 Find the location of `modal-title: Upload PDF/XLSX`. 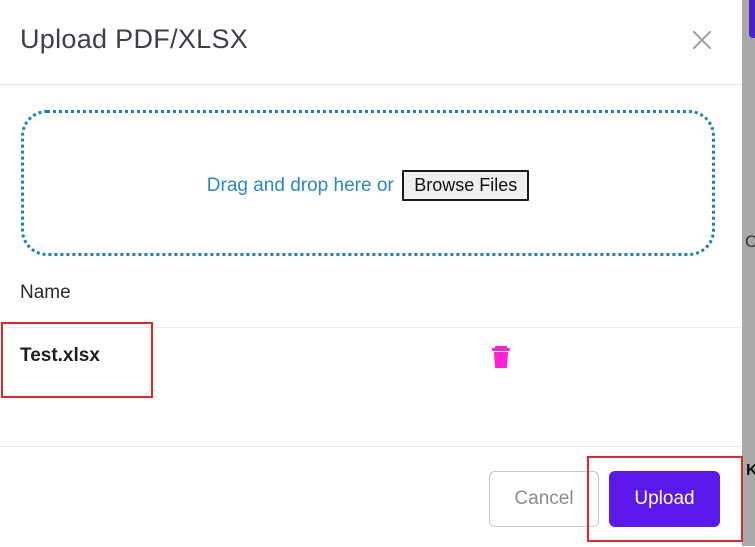

modal-title: Upload PDF/XLSX is located at coordinates (134, 39).